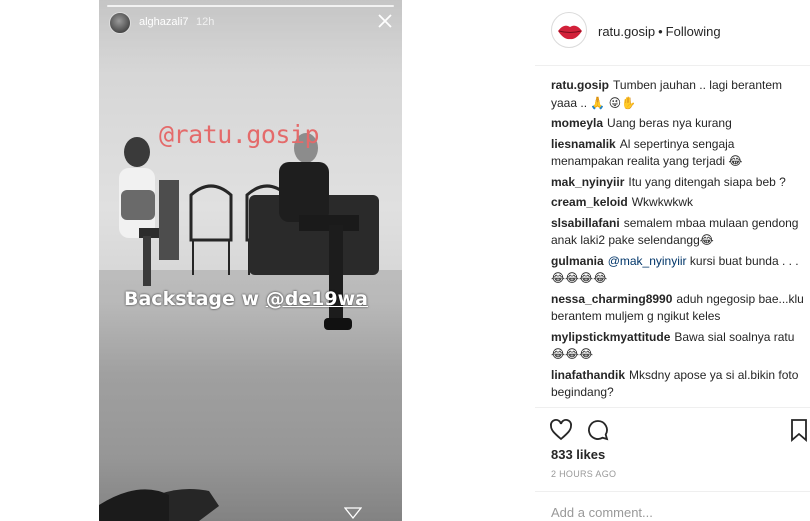 This screenshot has height=521, width=810. I want to click on add-comment-input, so click(671, 511).